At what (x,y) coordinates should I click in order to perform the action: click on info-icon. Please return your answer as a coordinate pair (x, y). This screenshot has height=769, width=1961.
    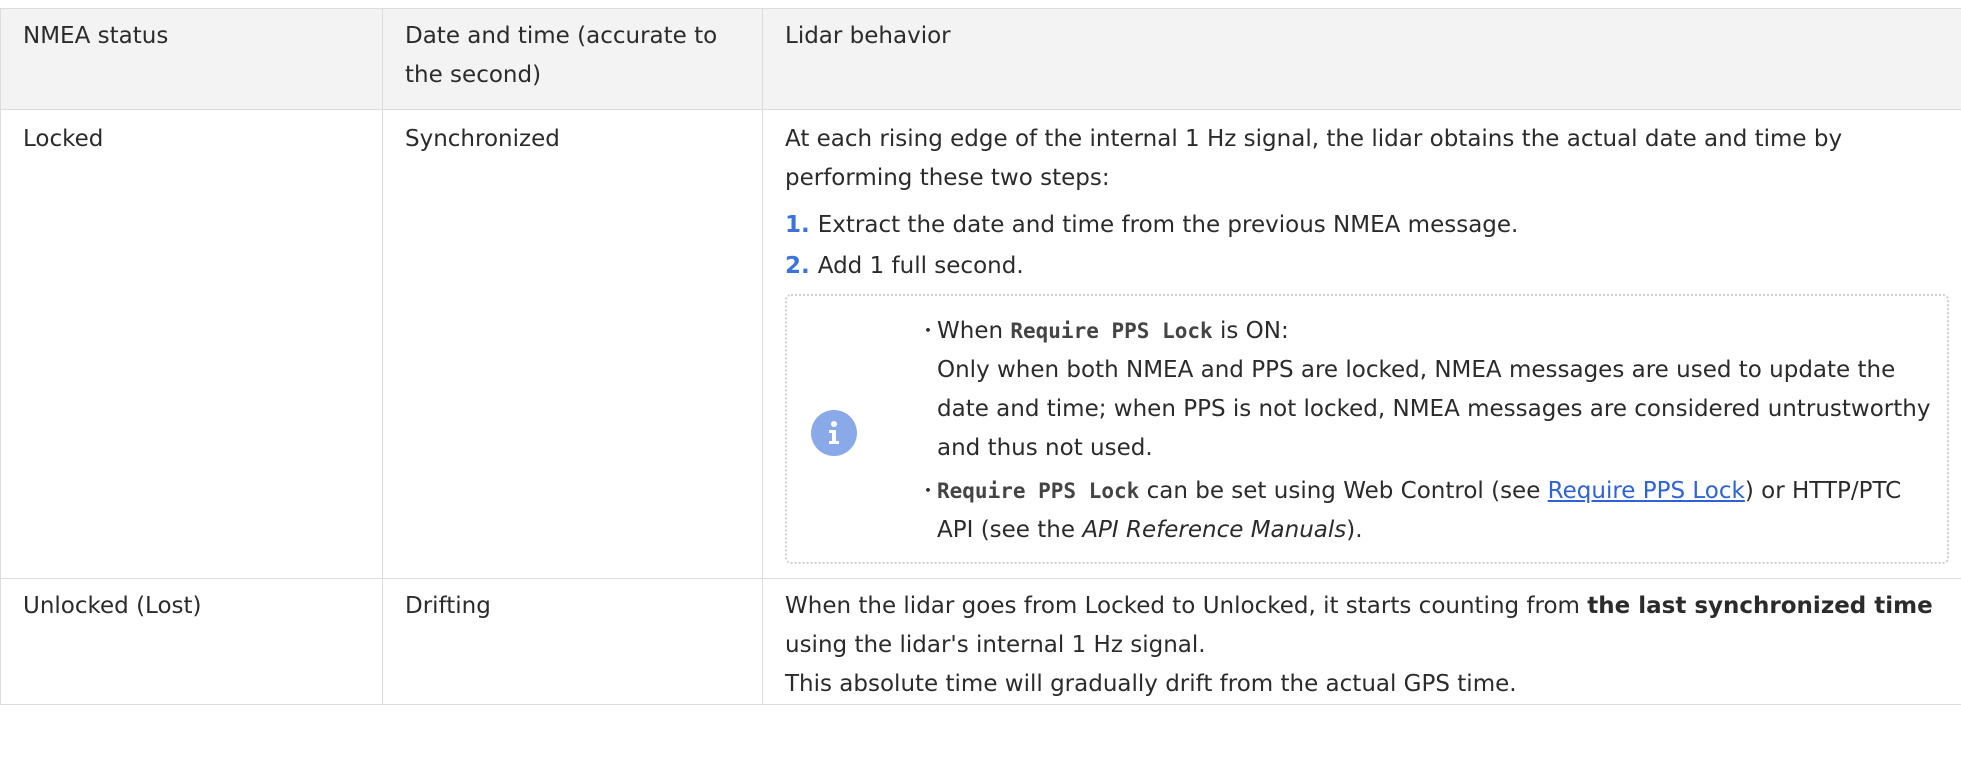
    Looking at the image, I should click on (834, 433).